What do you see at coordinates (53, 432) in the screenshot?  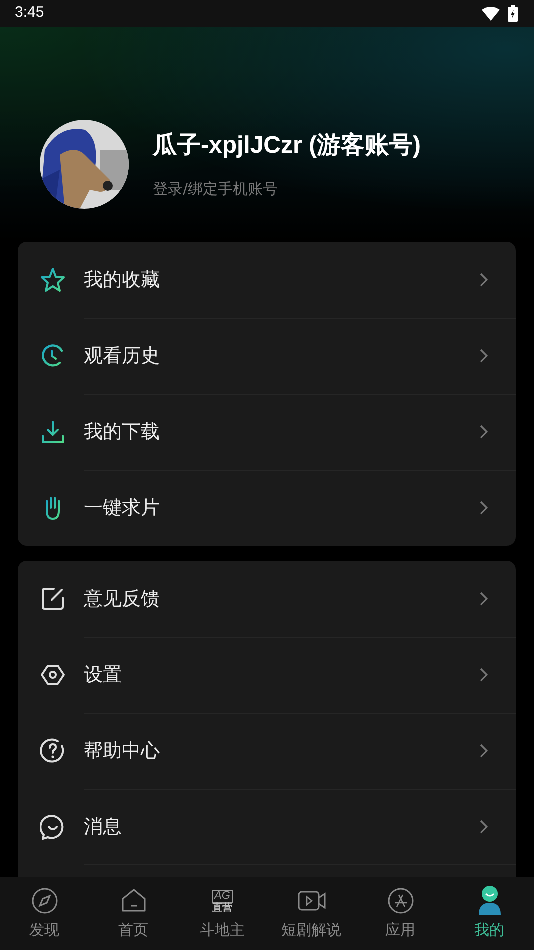 I see `download-icon` at bounding box center [53, 432].